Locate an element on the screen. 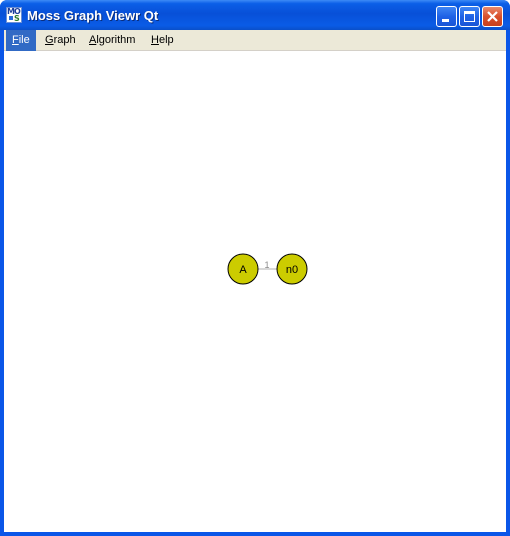  maximize-icon is located at coordinates (469, 16).